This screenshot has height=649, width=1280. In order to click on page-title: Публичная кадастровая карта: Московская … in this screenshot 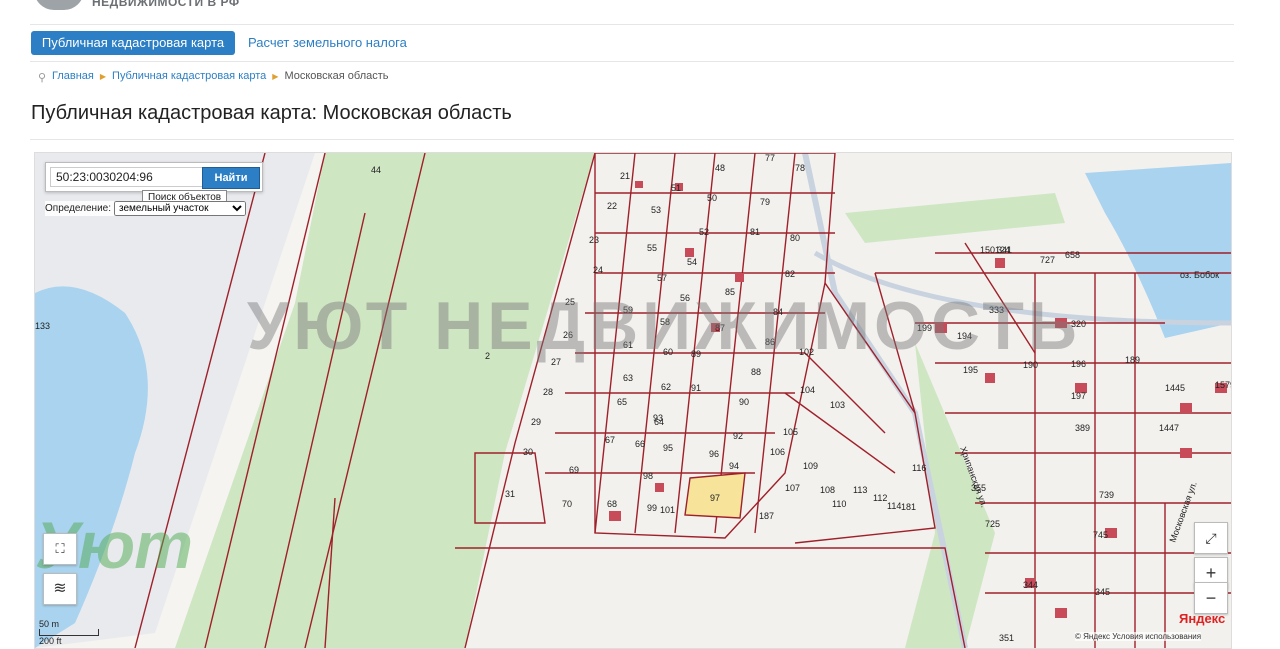, I will do `click(271, 113)`.